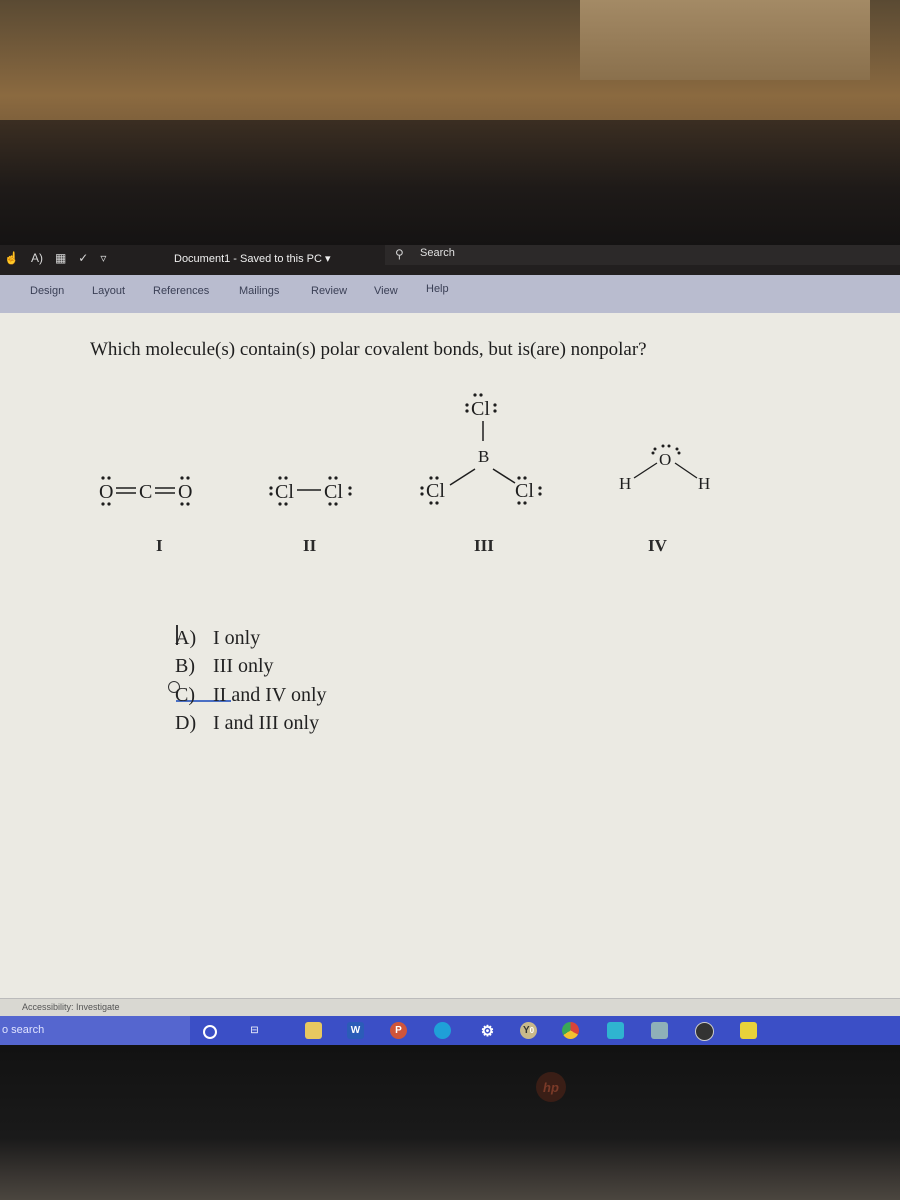  I want to click on atom-h-left: H, so click(625, 483).